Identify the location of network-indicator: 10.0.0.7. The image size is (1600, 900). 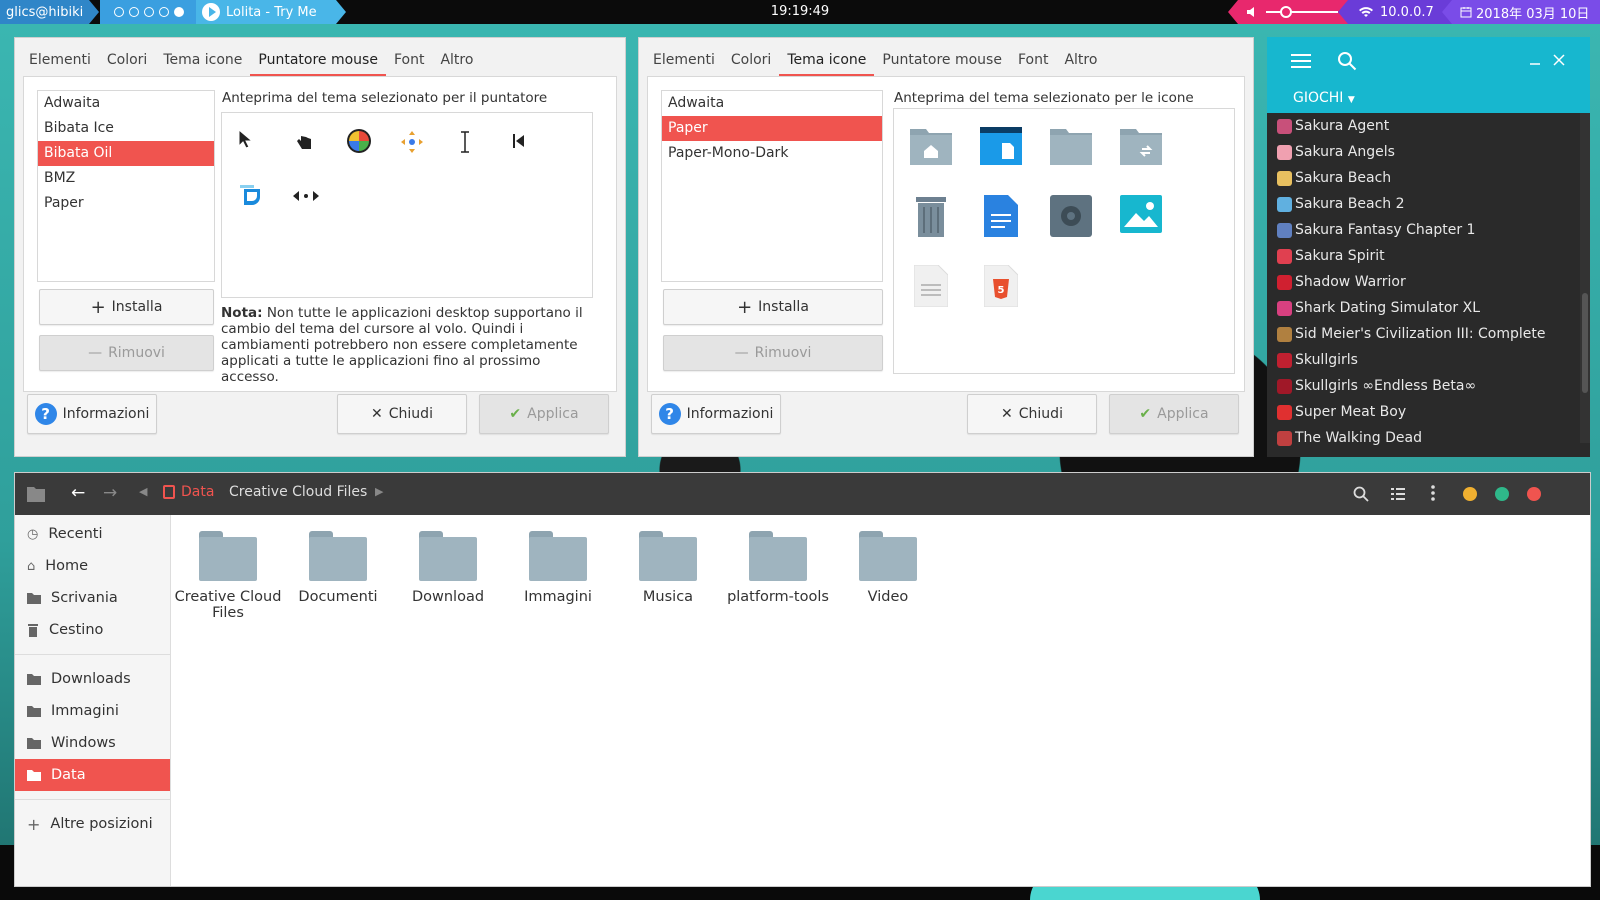
(1395, 12).